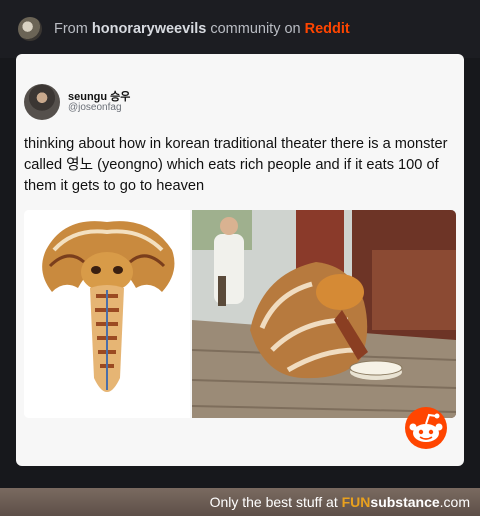 This screenshot has height=516, width=480. What do you see at coordinates (405, 502) in the screenshot?
I see `watermark-substance: substance` at bounding box center [405, 502].